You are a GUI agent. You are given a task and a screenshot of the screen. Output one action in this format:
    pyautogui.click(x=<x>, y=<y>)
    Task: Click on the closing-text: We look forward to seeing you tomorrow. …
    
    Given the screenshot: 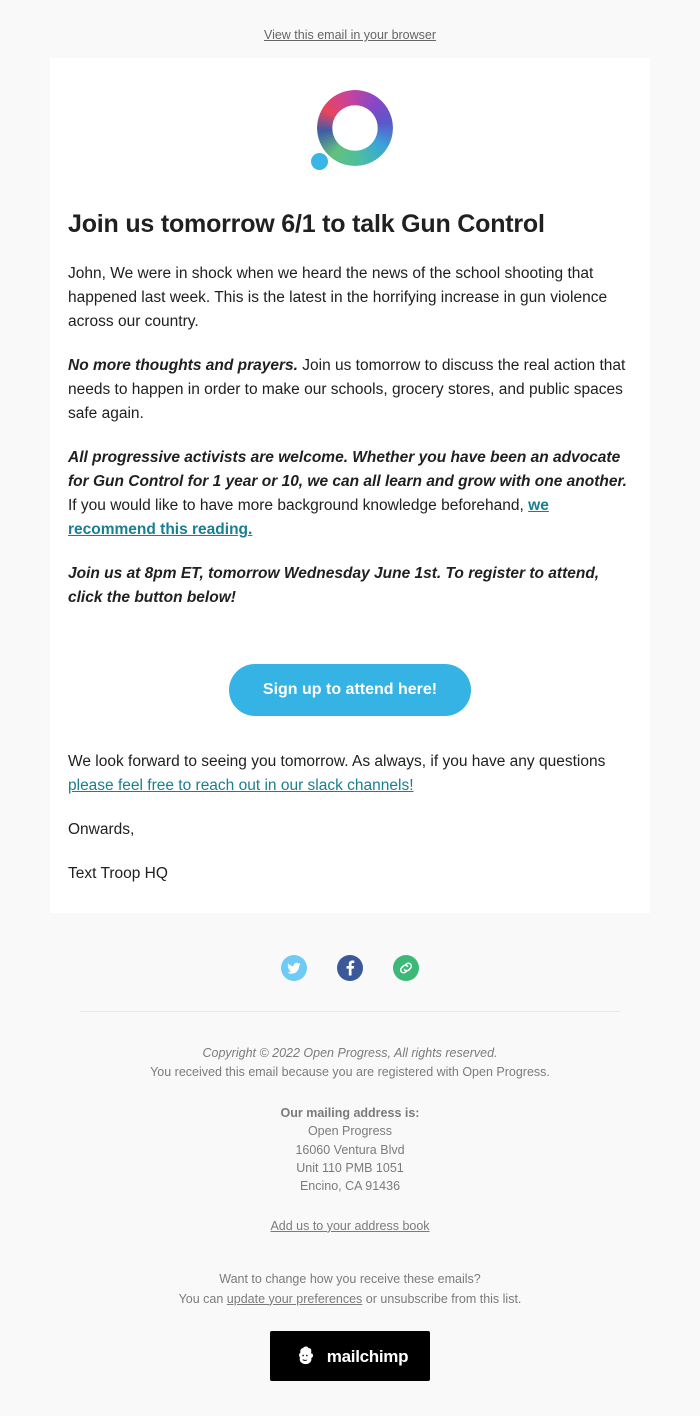 What is the action you would take?
    pyautogui.click(x=337, y=762)
    